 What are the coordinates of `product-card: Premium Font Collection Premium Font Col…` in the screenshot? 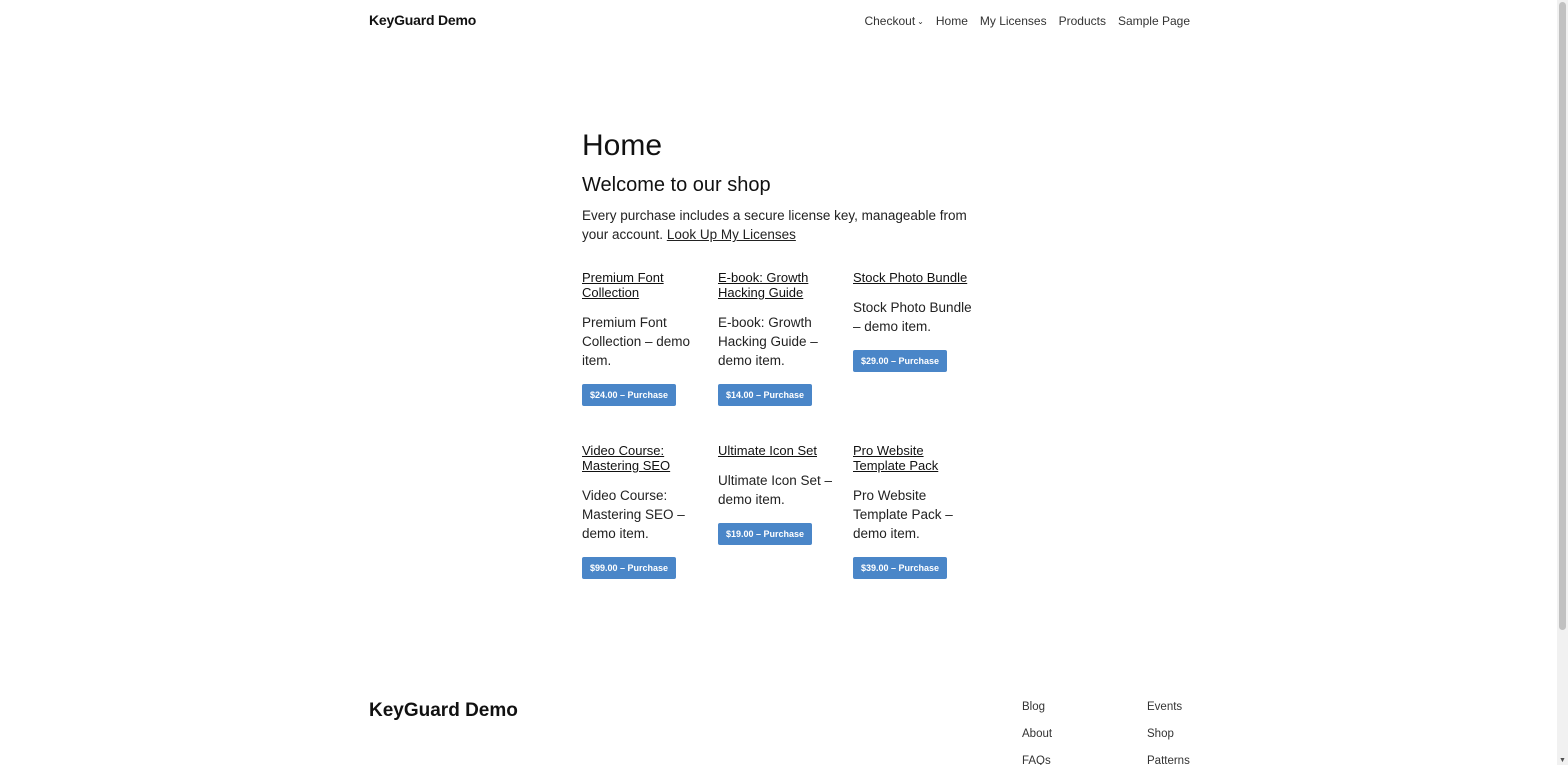 It's located at (643, 338).